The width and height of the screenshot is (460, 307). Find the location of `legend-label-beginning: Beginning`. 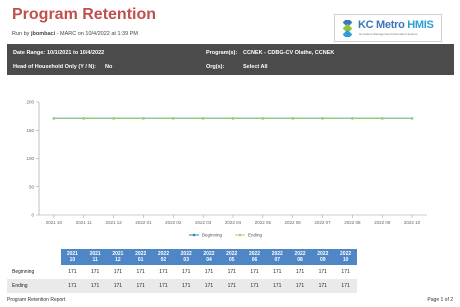

legend-label-beginning: Beginning is located at coordinates (212, 235).